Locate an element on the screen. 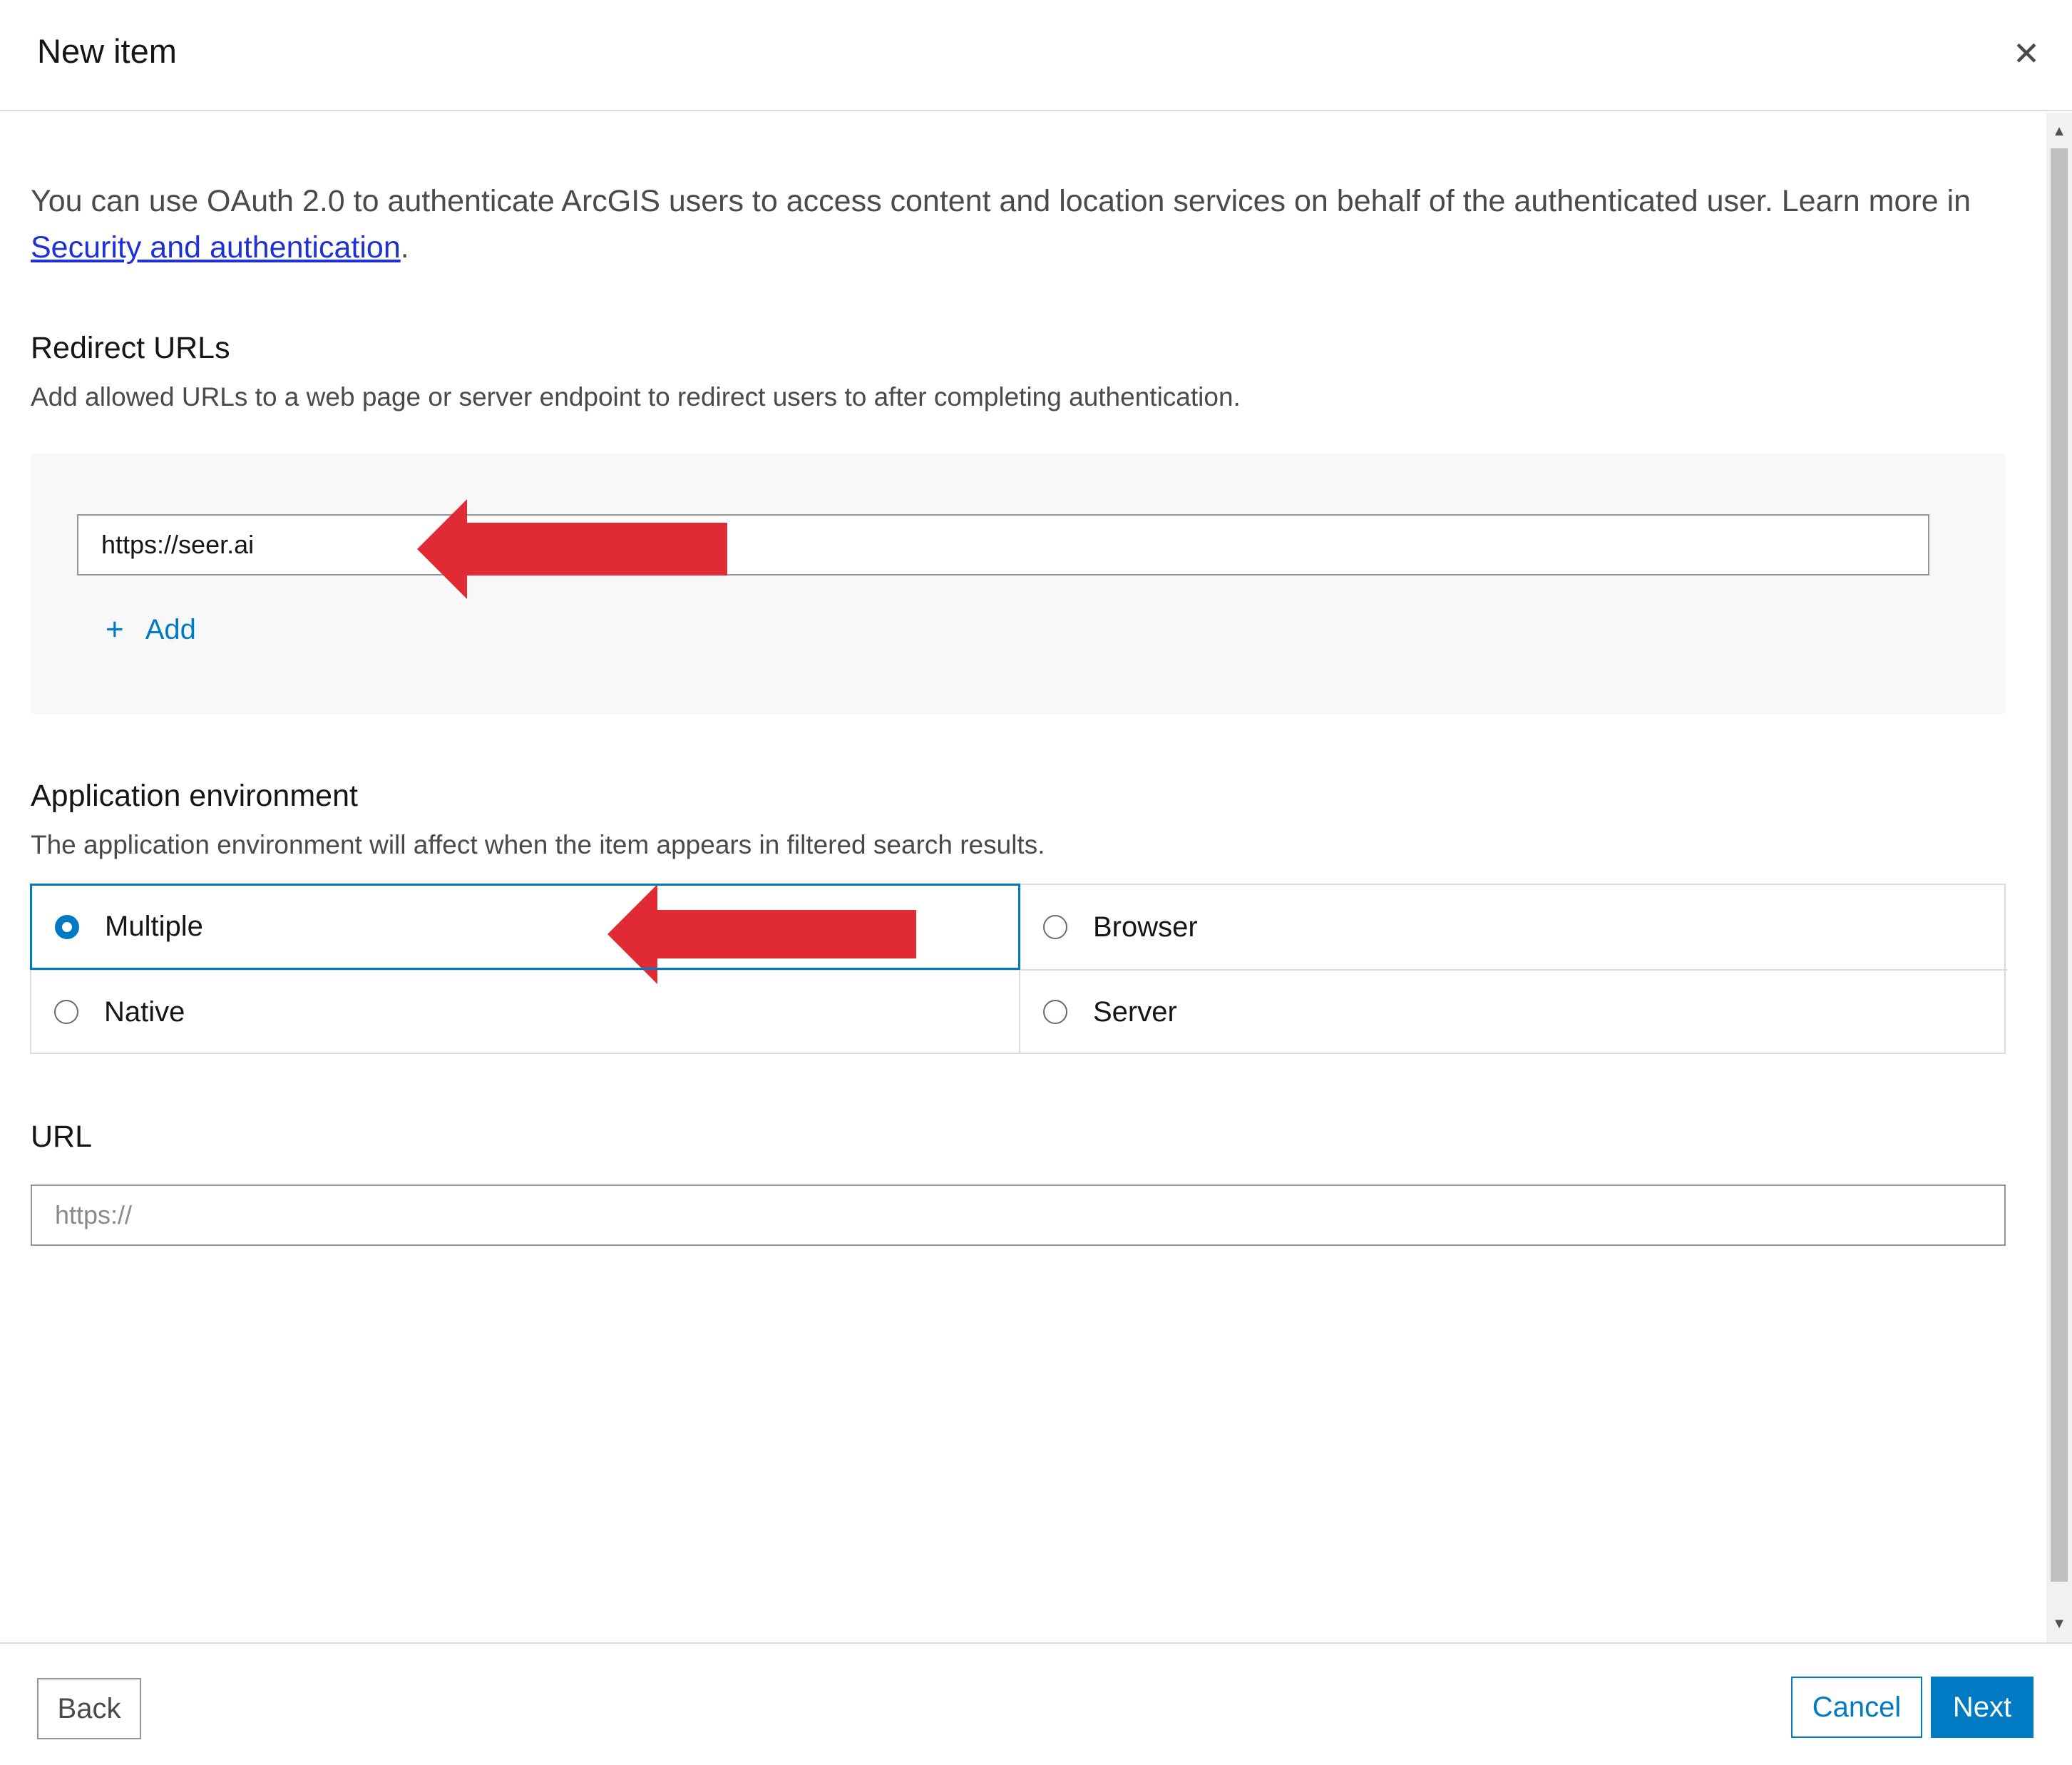 The image size is (2072, 1765). env-option-multiple: Multiple is located at coordinates (525, 927).